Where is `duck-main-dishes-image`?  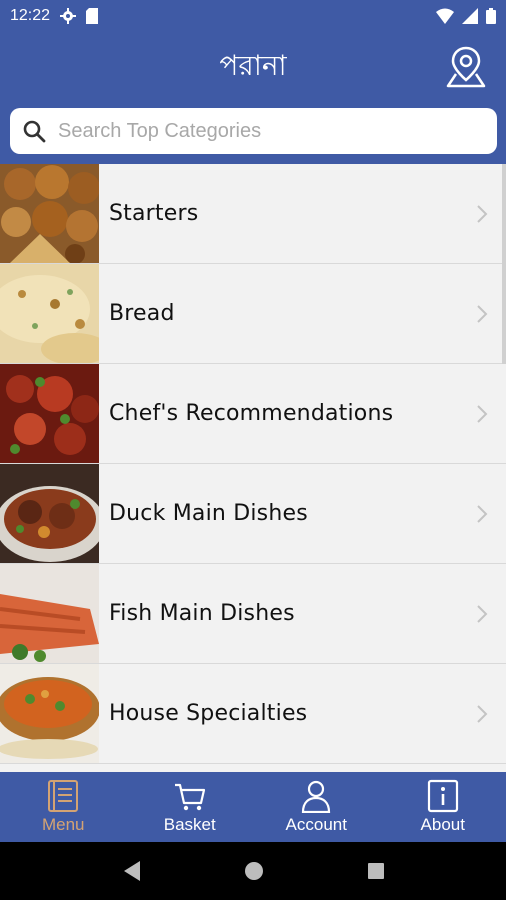
duck-main-dishes-image is located at coordinates (49, 513).